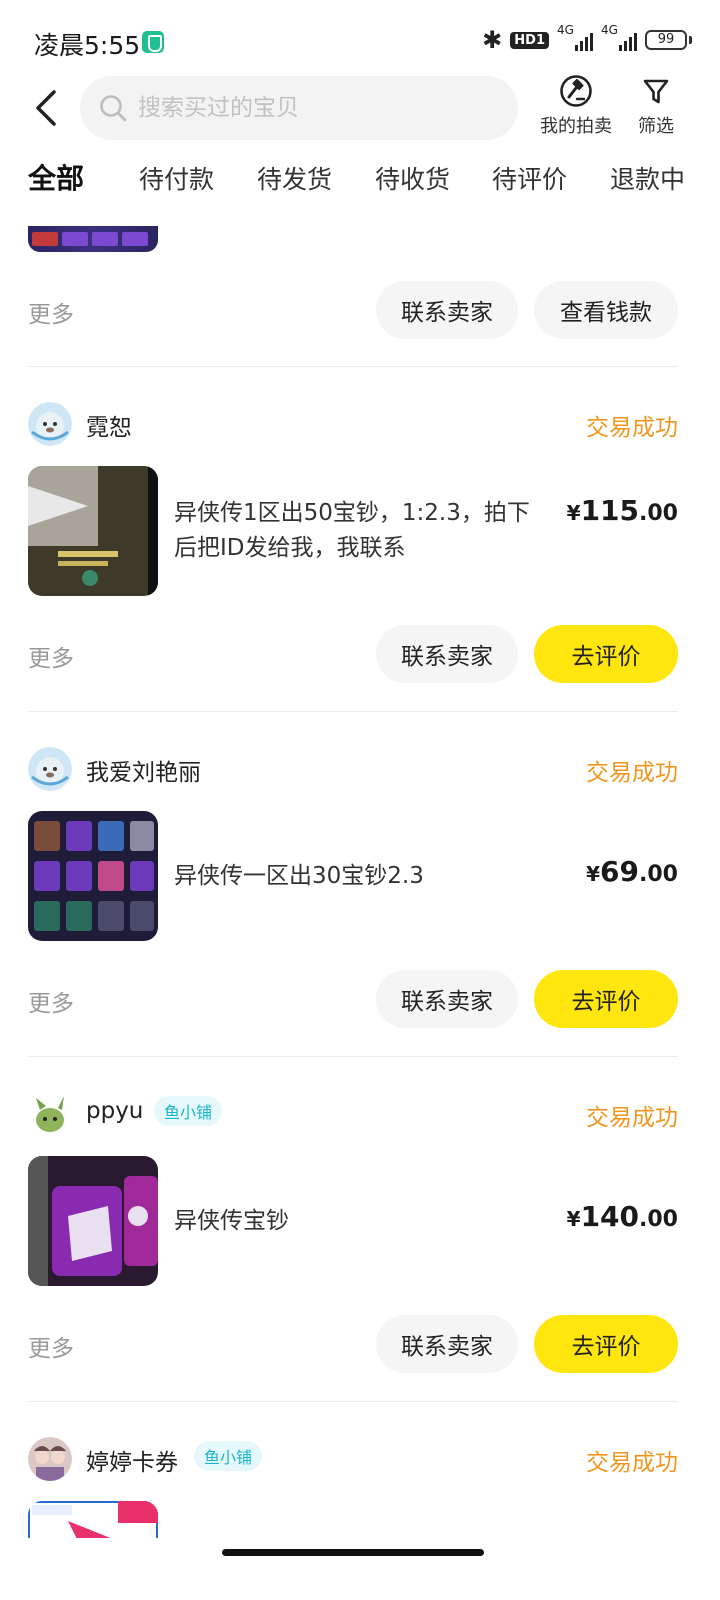 This screenshot has height=1600, width=720. I want to click on filter-button: 筛选, so click(656, 106).